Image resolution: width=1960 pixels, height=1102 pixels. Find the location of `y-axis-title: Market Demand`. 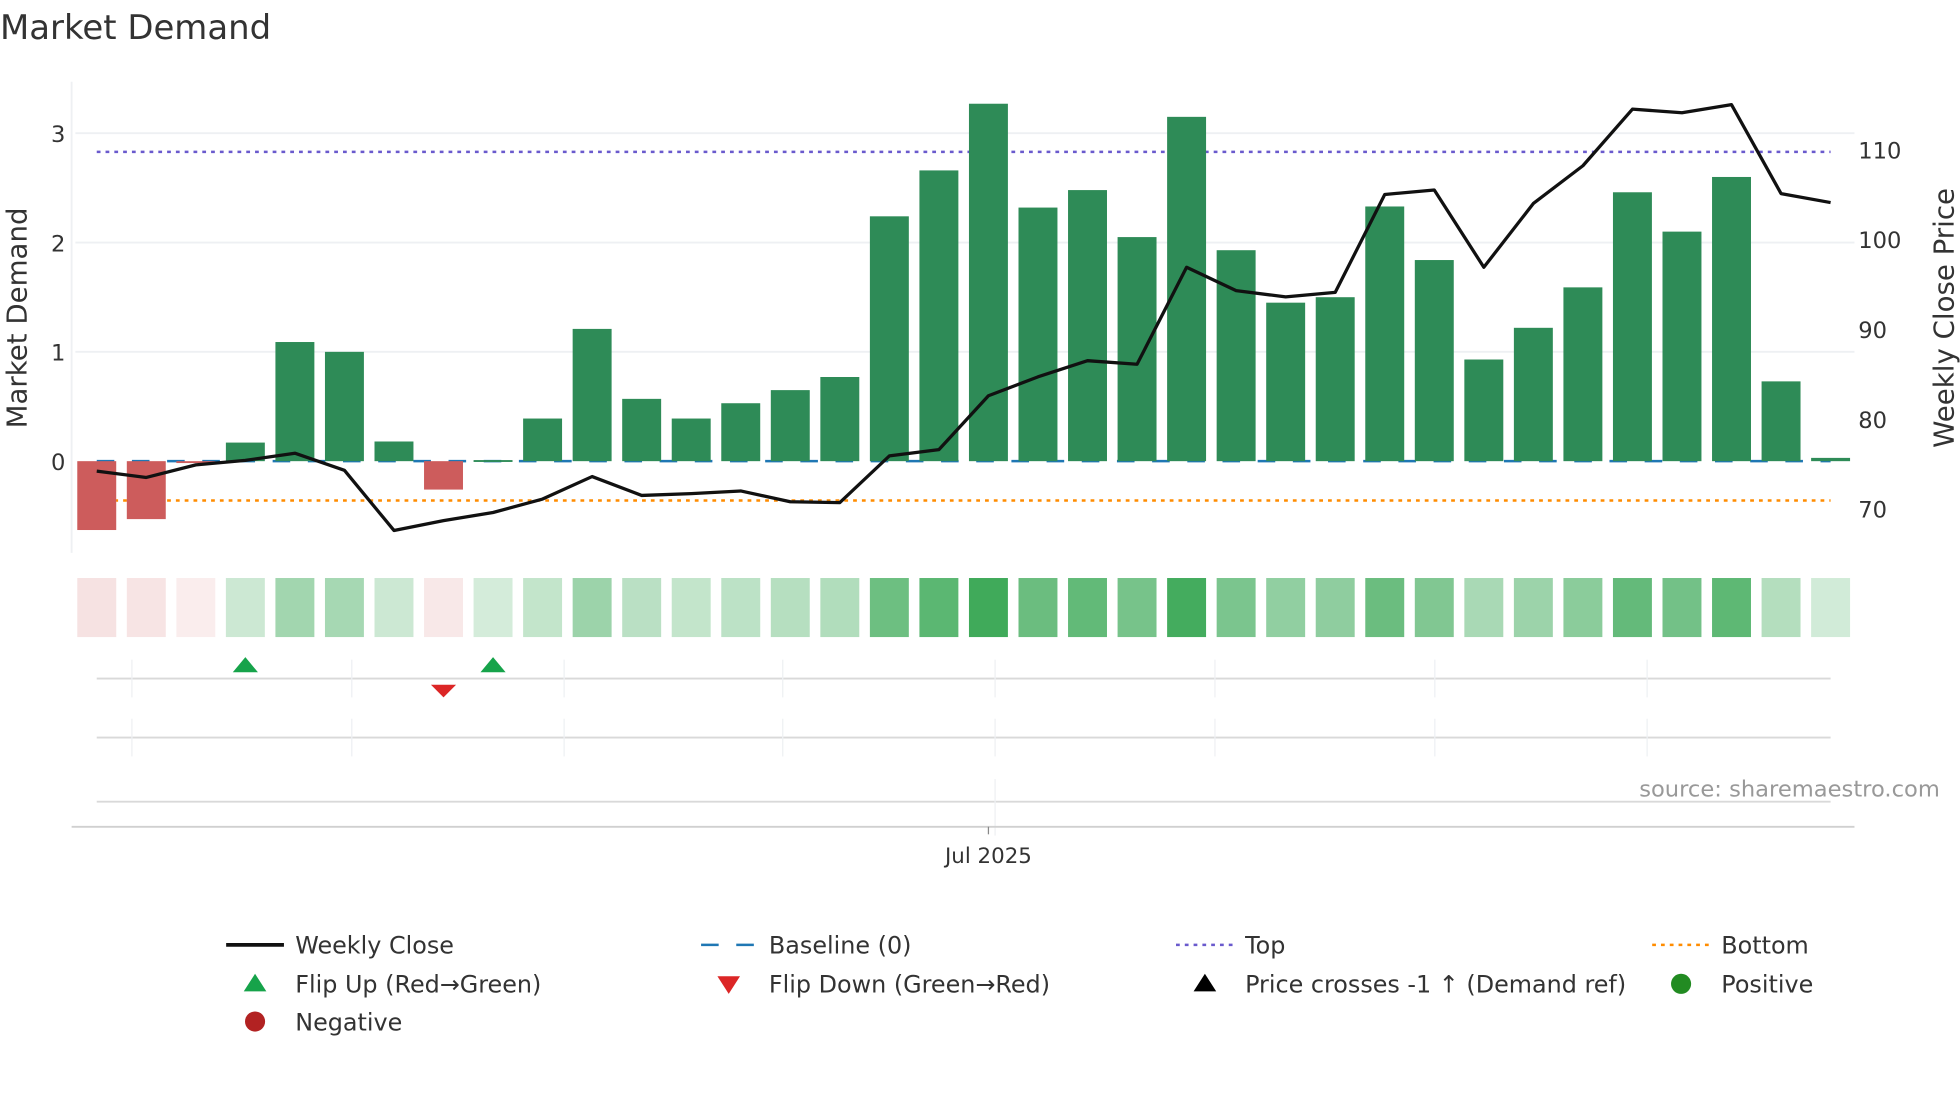

y-axis-title: Market Demand is located at coordinates (16, 317).